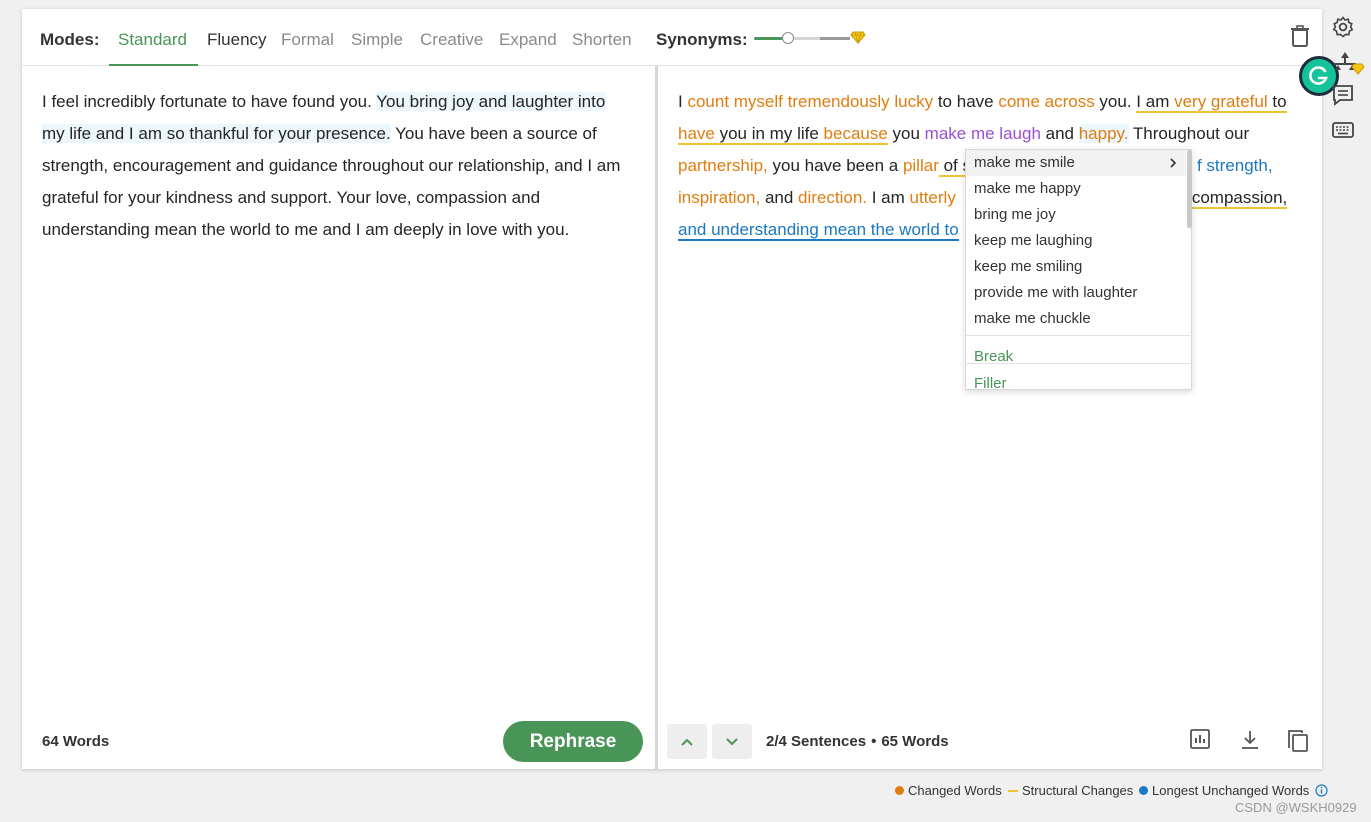 This screenshot has height=822, width=1371. Describe the element at coordinates (1076, 293) in the screenshot. I see `synonym-option: provide me with laughter` at that location.